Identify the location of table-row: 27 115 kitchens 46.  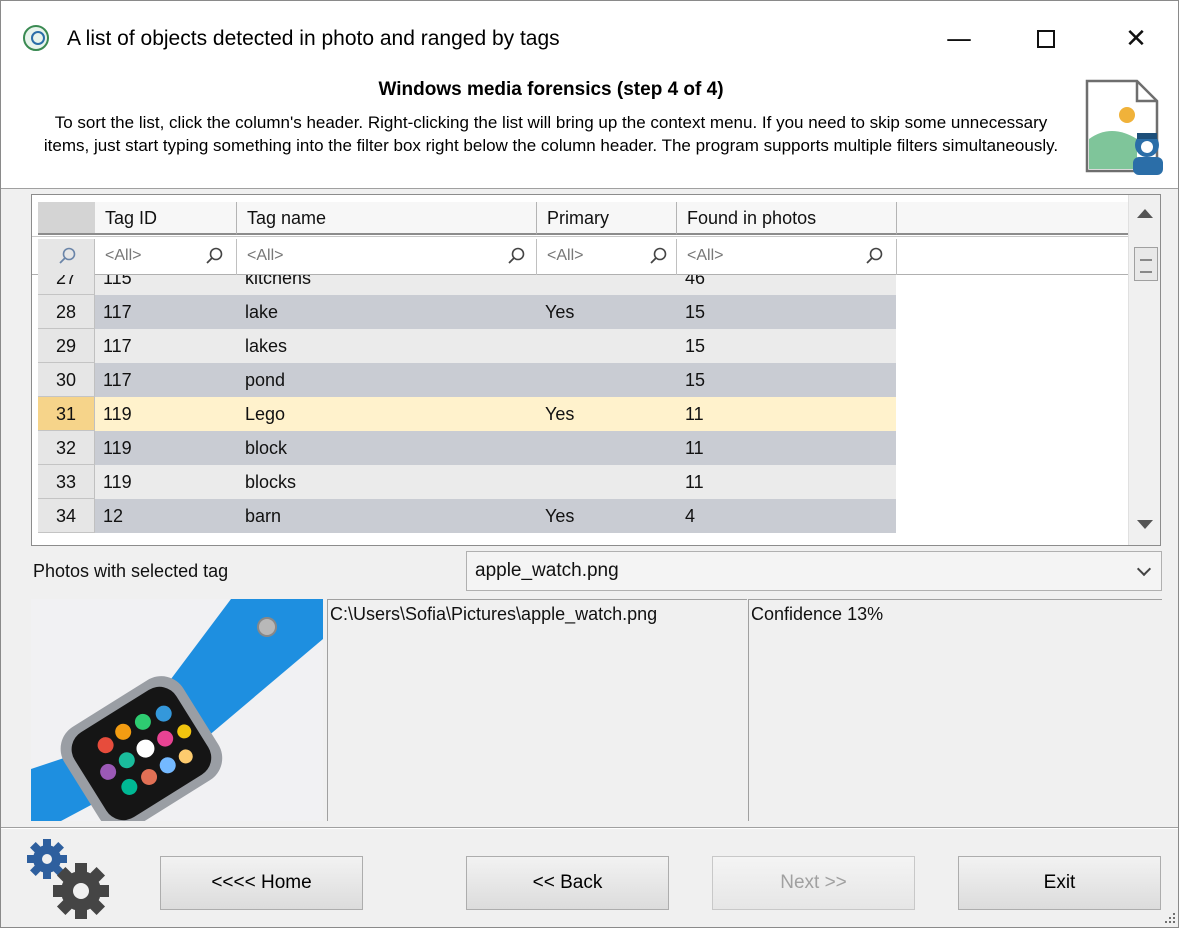
(467, 285).